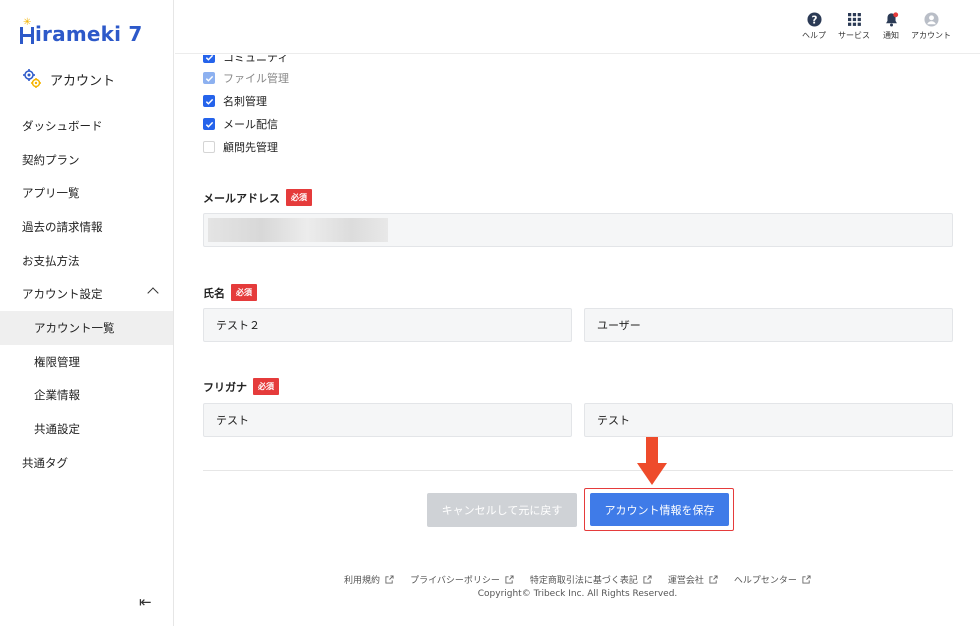 Image resolution: width=980 pixels, height=626 pixels. What do you see at coordinates (214, 293) in the screenshot?
I see `name-label-text: 氏名` at bounding box center [214, 293].